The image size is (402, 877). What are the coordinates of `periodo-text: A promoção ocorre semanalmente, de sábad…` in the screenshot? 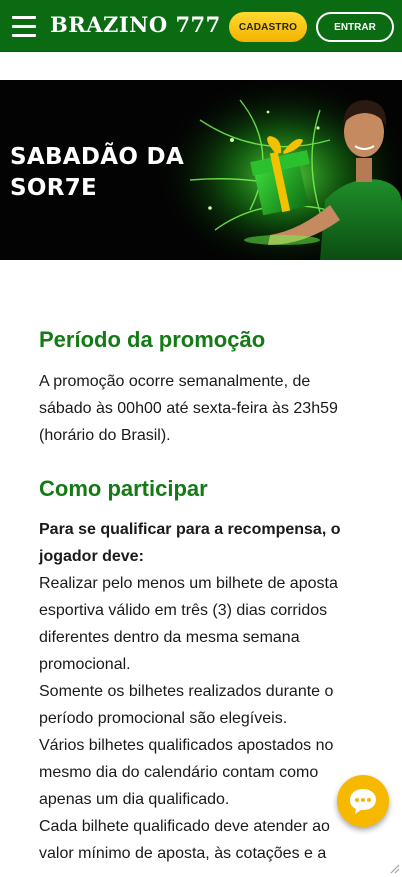 It's located at (188, 408).